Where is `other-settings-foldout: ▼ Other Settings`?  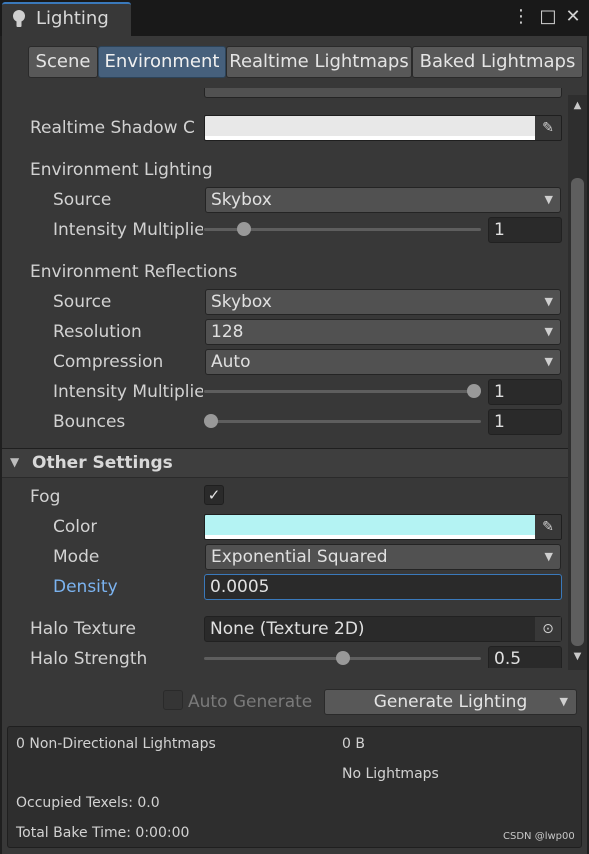
other-settings-foldout: ▼ Other Settings is located at coordinates (285, 463).